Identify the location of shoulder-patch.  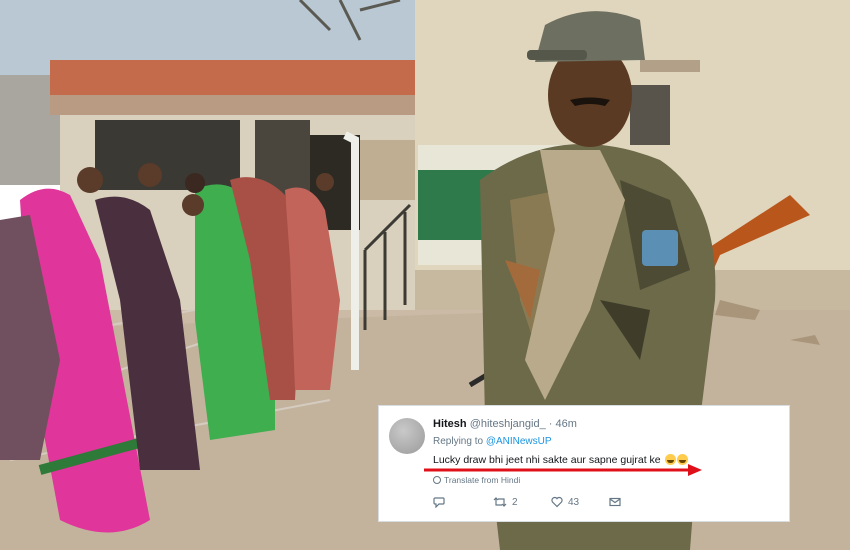
(660, 248).